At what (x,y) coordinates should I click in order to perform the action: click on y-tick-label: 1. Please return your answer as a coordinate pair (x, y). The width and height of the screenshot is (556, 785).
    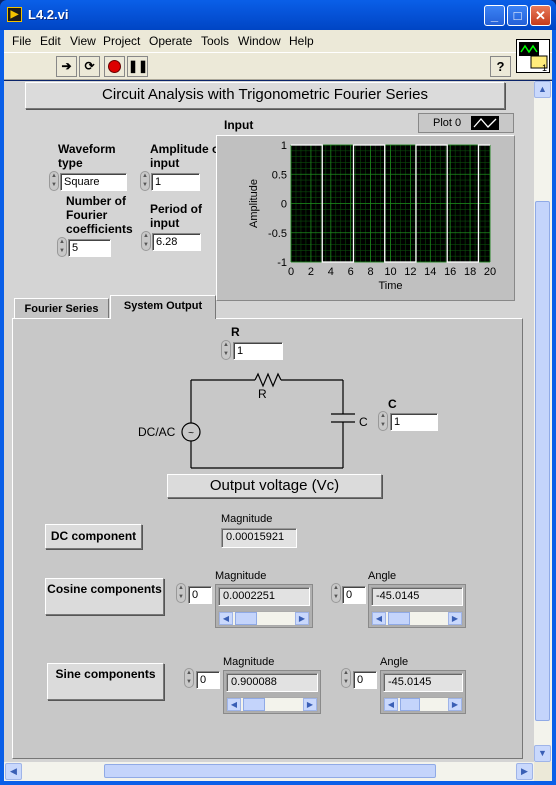
    Looking at the image, I should click on (284, 146).